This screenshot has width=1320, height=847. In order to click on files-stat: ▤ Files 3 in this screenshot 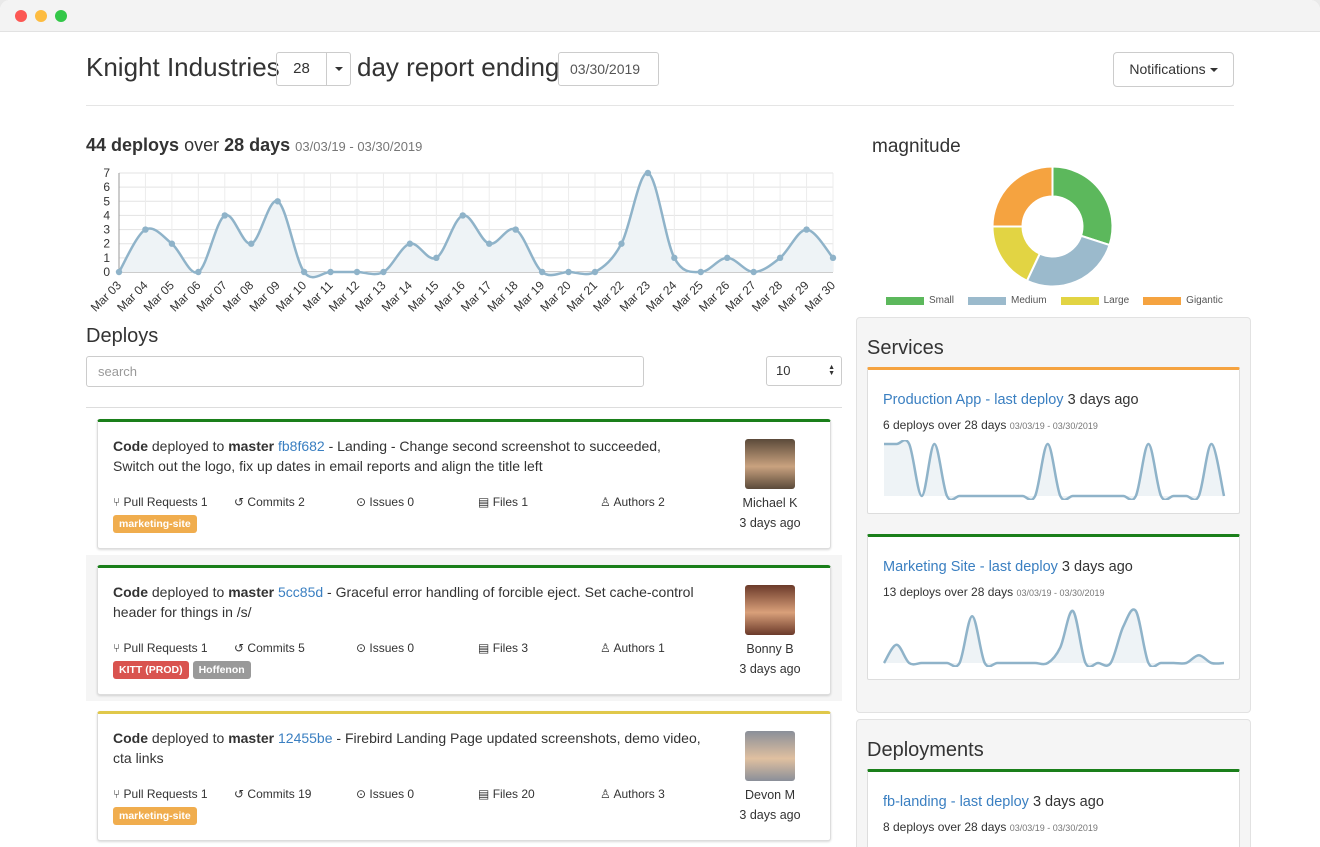, I will do `click(503, 648)`.